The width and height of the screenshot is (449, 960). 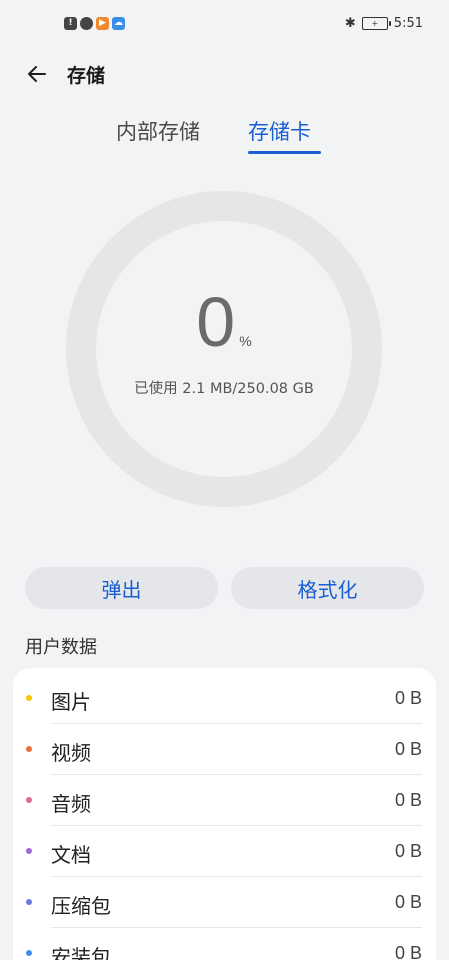 I want to click on percent-sign: %, so click(x=245, y=341).